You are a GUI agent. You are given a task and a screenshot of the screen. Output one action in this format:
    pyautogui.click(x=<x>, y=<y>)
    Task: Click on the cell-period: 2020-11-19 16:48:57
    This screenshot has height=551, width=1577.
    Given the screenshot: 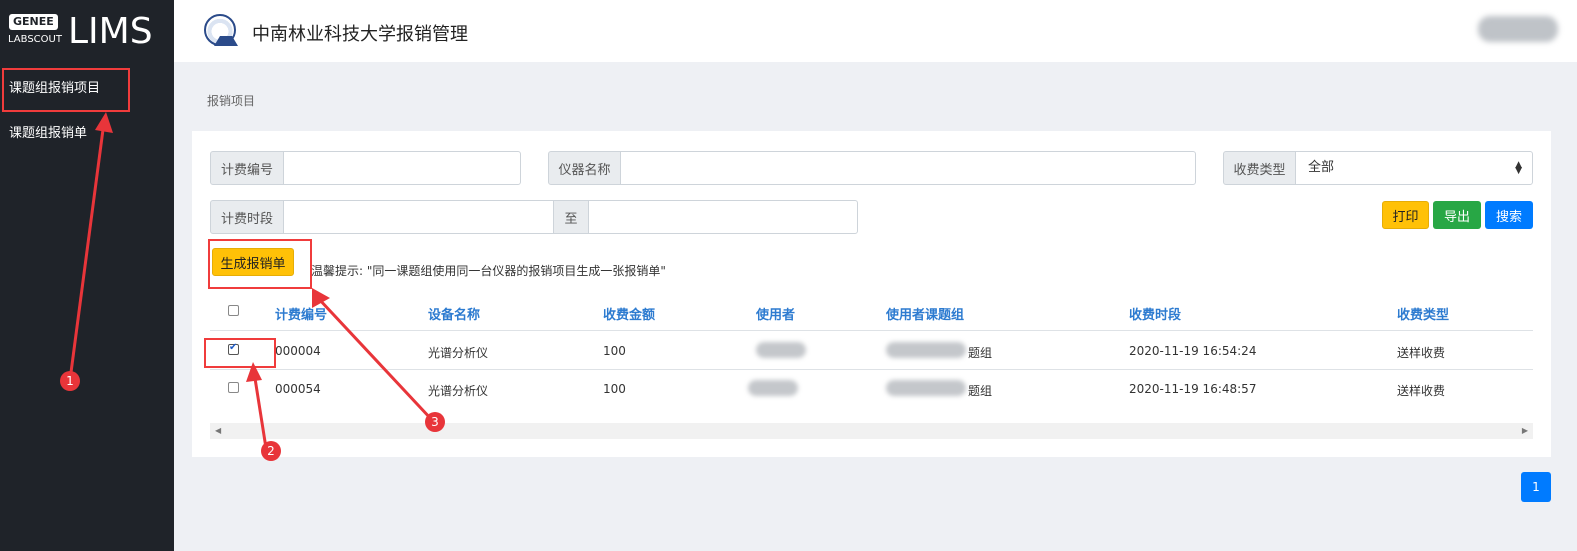 What is the action you would take?
    pyautogui.click(x=1193, y=389)
    